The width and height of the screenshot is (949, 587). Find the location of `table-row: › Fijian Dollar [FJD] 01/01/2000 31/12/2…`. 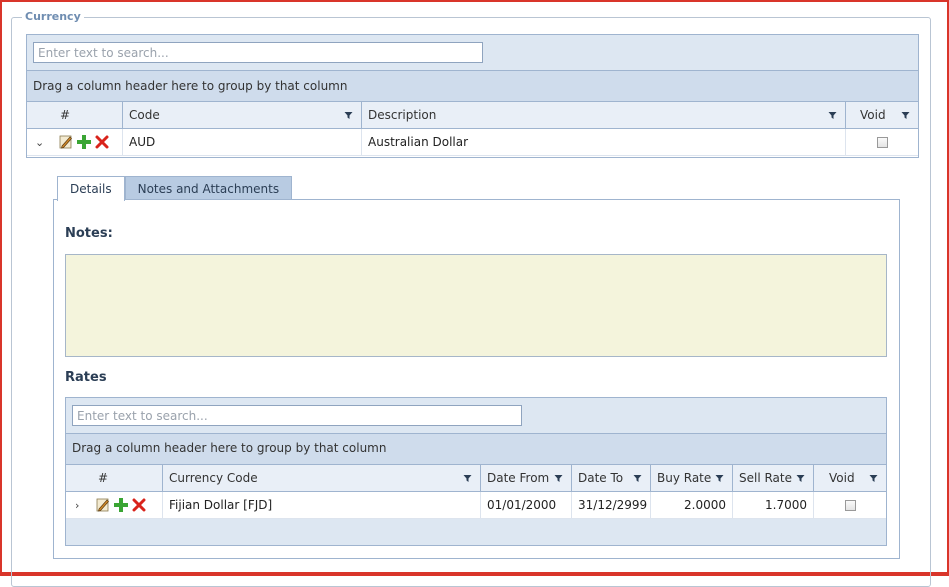

table-row: › Fijian Dollar [FJD] 01/01/2000 31/12/2… is located at coordinates (476, 505).